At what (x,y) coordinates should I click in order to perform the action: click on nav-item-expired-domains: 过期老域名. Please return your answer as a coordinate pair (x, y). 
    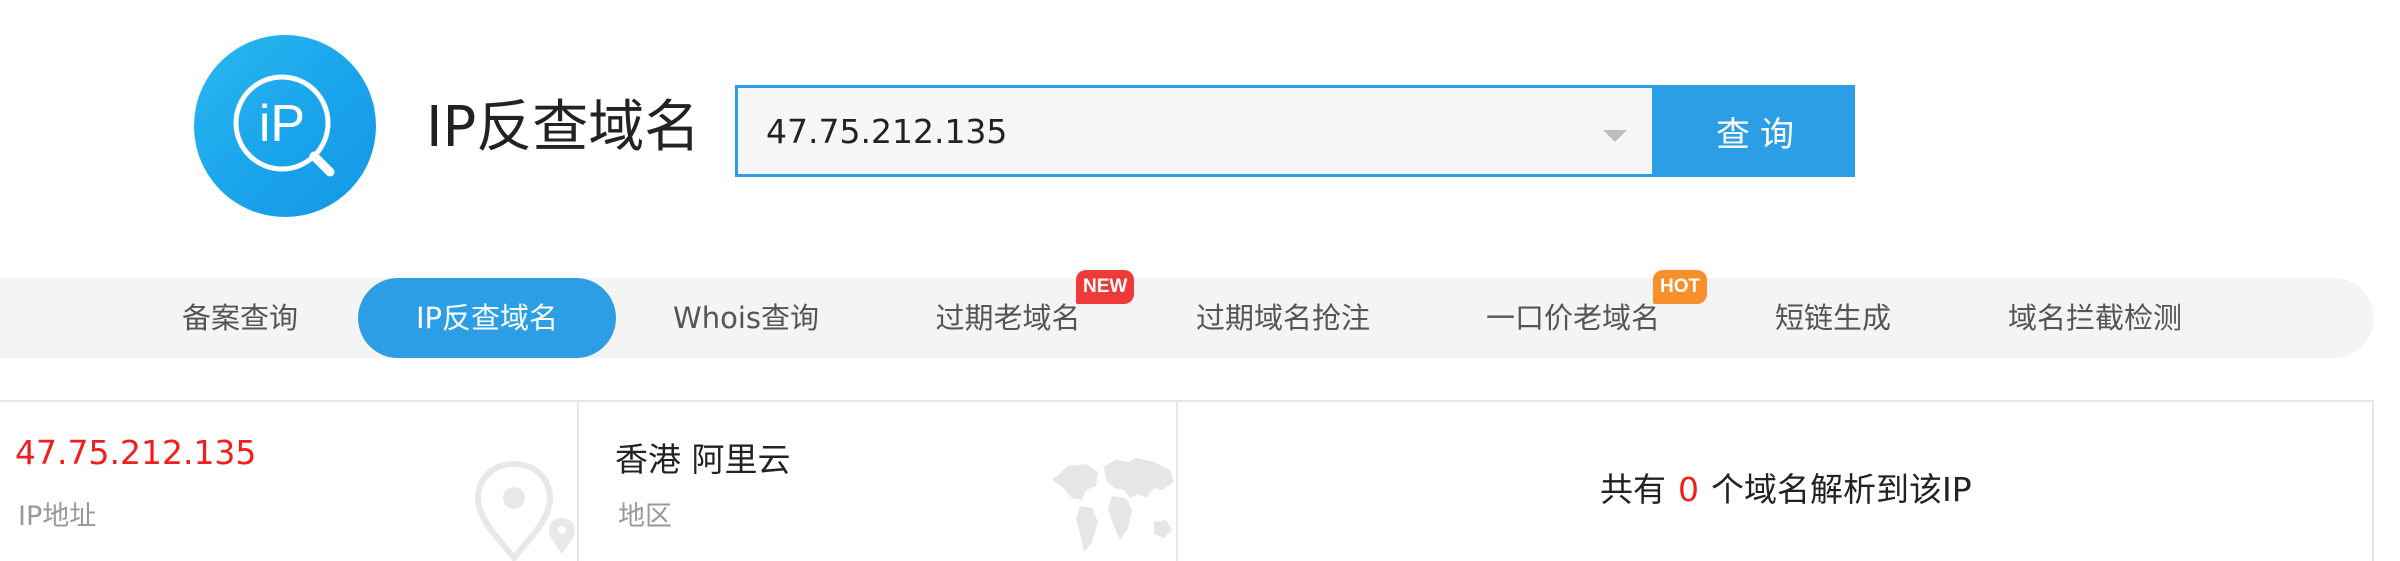
    Looking at the image, I should click on (1007, 318).